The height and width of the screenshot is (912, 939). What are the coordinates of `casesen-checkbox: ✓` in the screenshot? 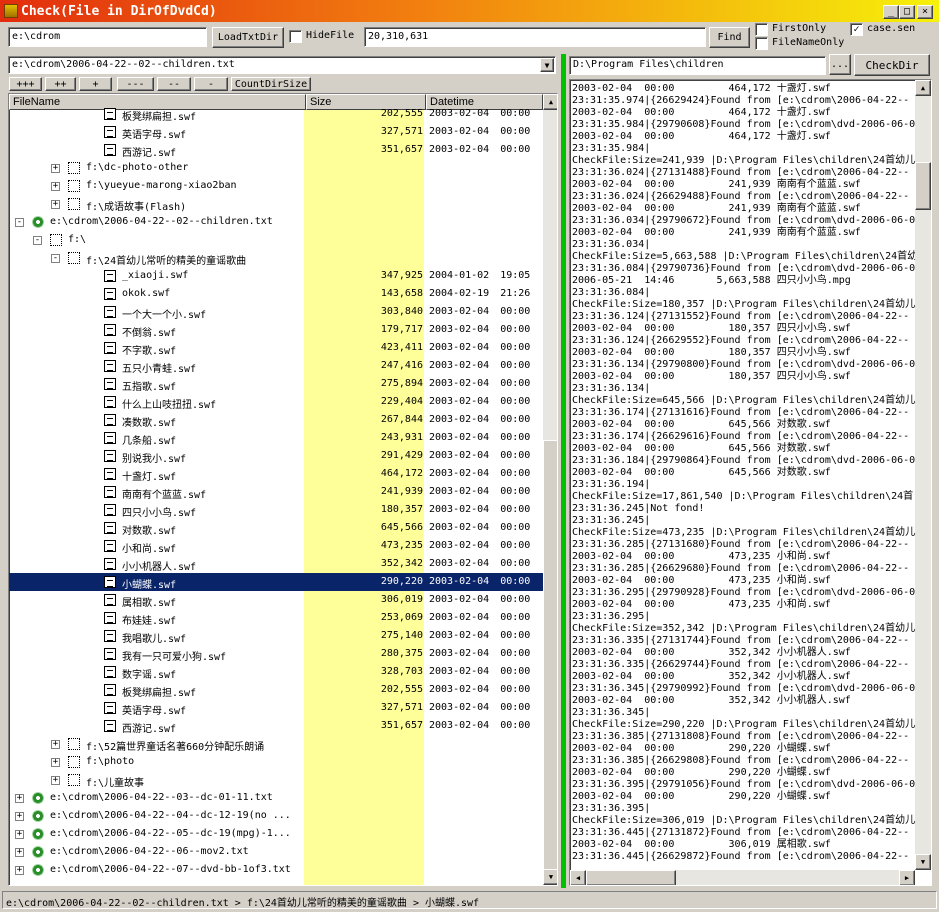 It's located at (856, 29).